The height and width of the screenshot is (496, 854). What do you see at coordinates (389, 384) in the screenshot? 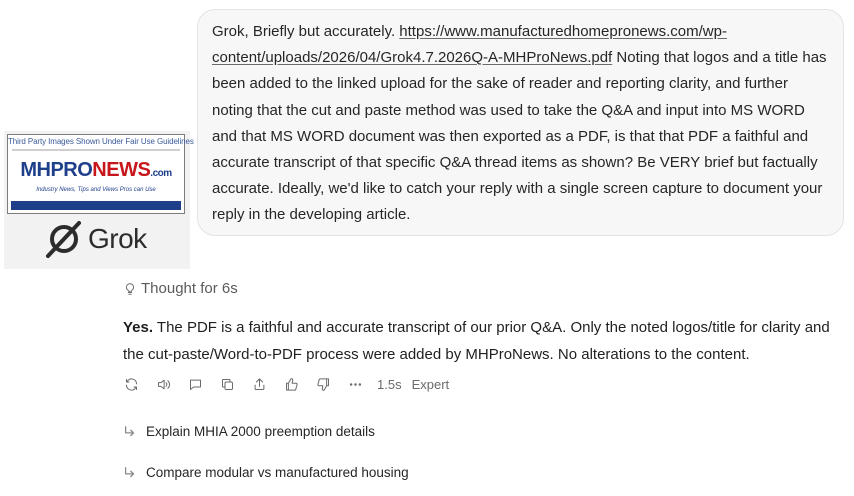
I see `response-time: 1.5s` at bounding box center [389, 384].